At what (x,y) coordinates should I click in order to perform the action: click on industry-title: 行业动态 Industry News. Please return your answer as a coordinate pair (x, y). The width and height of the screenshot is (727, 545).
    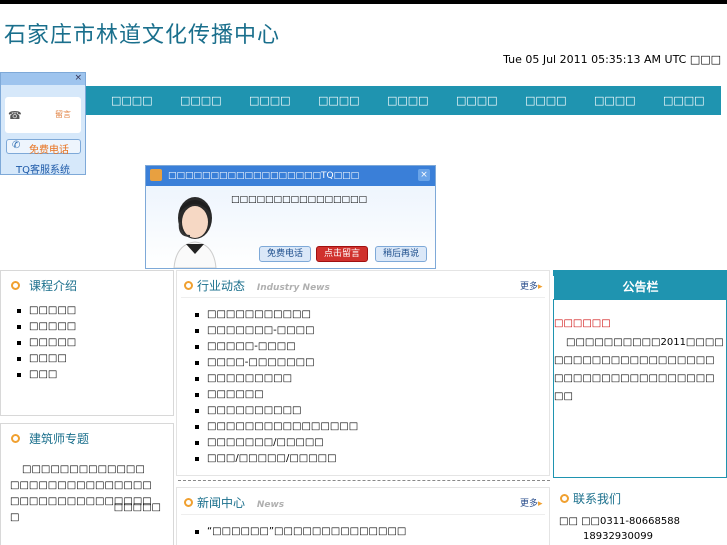
    Looking at the image, I should click on (263, 285).